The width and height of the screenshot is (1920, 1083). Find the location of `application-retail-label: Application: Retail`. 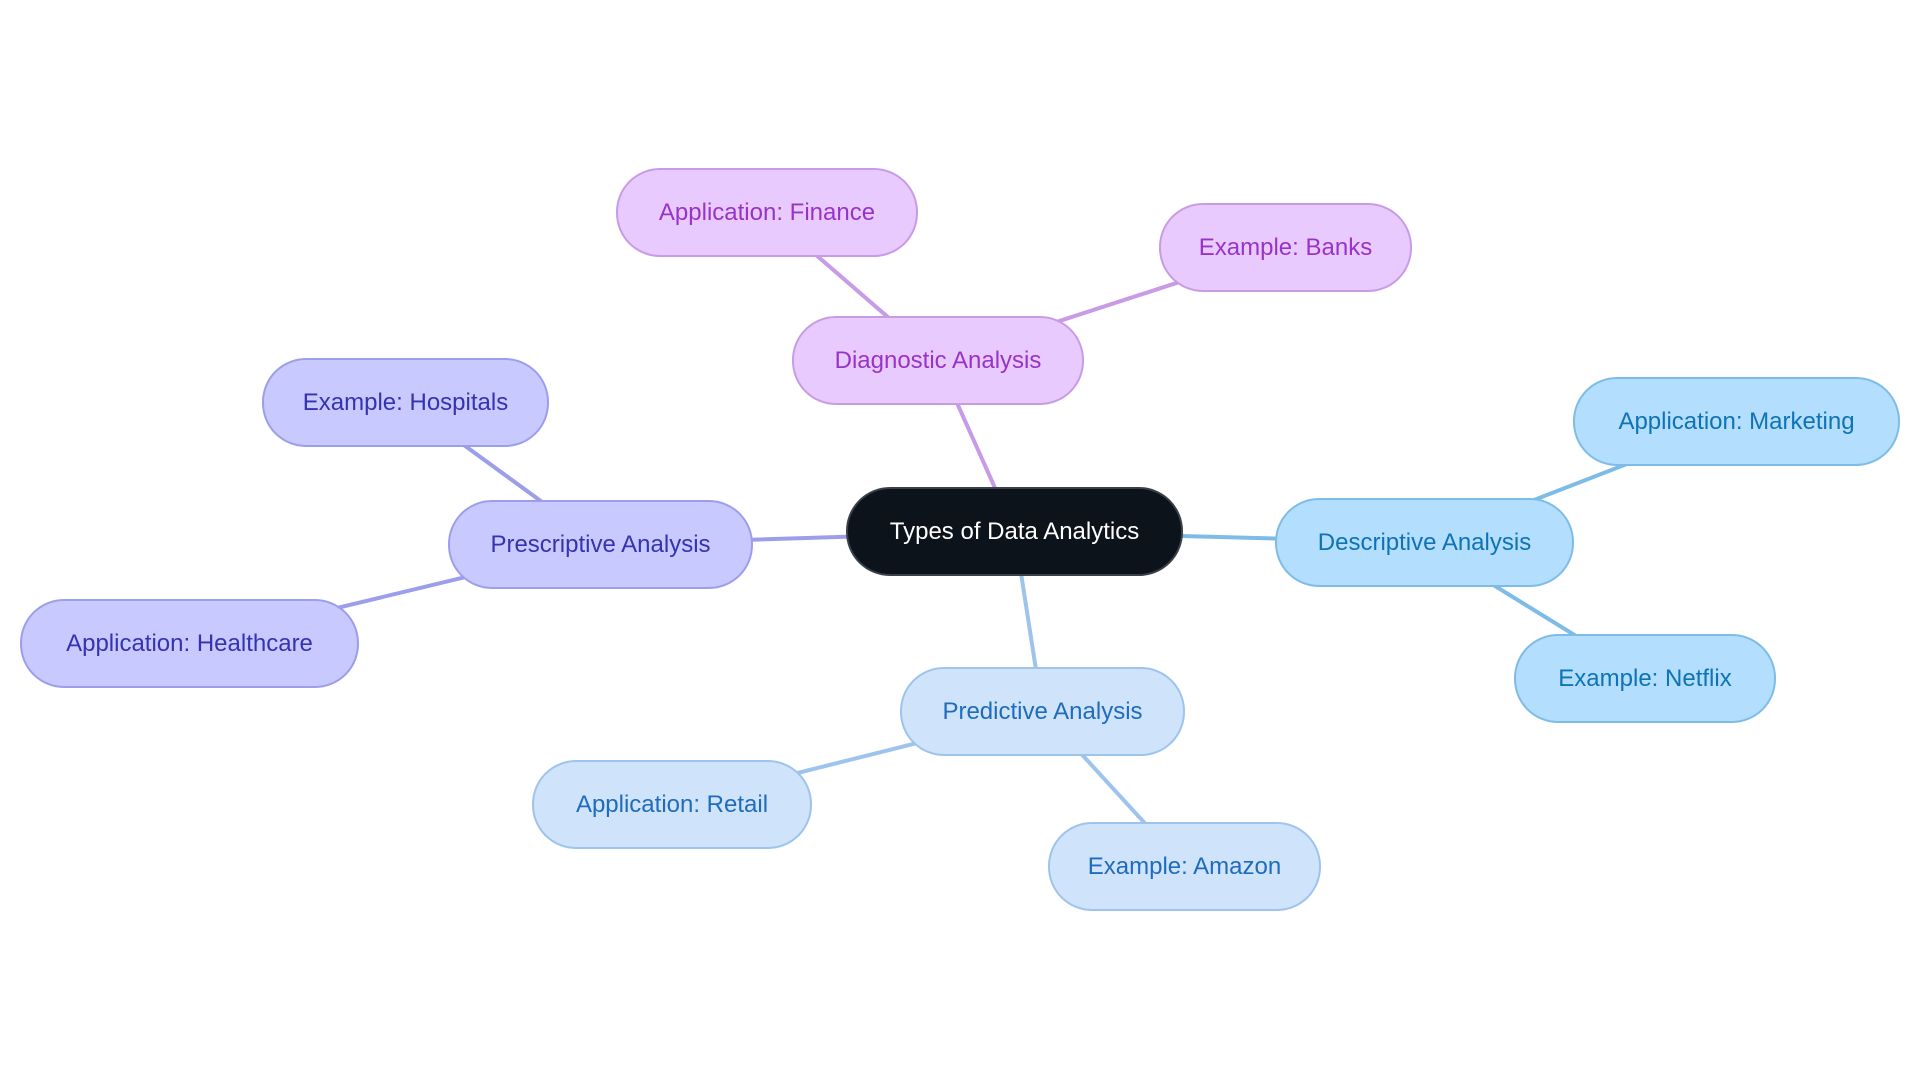

application-retail-label: Application: Retail is located at coordinates (672, 804).